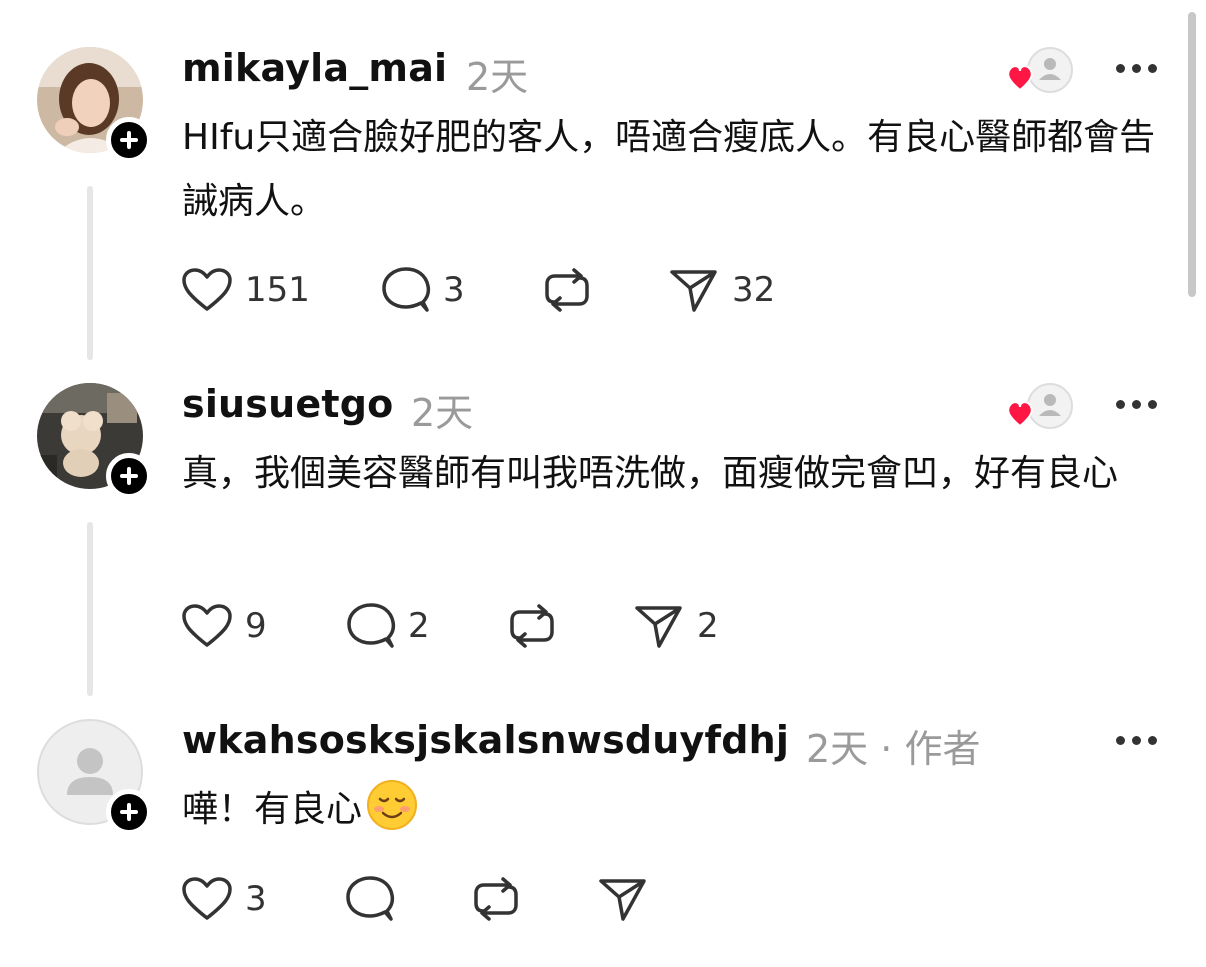  I want to click on like-button: 9, so click(224, 626).